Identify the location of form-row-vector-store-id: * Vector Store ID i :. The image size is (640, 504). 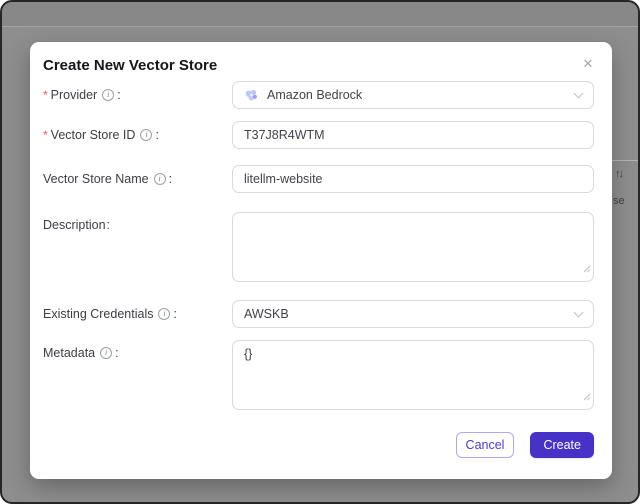
(318, 135).